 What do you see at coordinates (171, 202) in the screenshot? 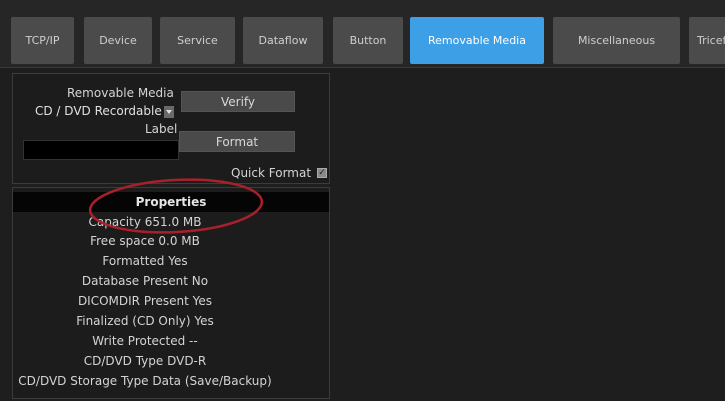
I see `properties-header: Properties` at bounding box center [171, 202].